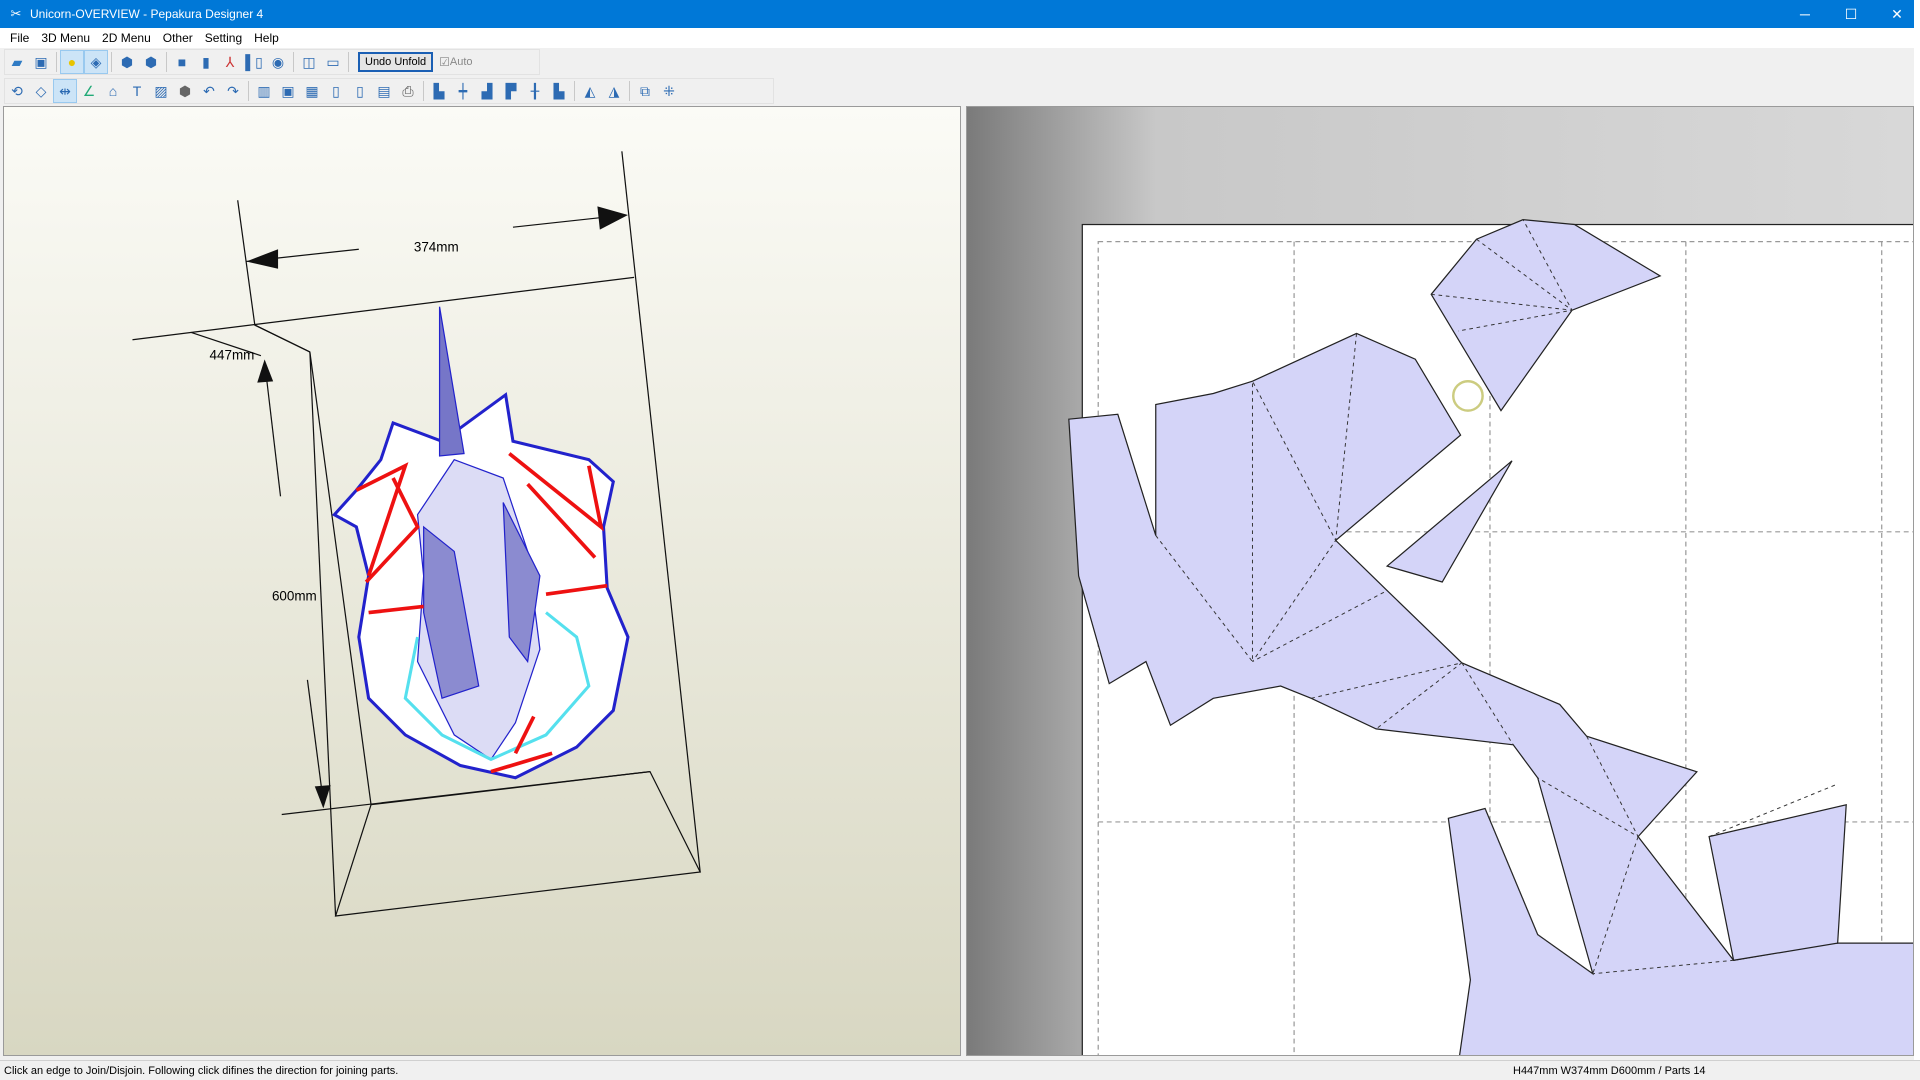 The height and width of the screenshot is (1080, 1920). What do you see at coordinates (147, 14) in the screenshot?
I see `window-title: Unicorn-OVERVIEW - Pepakura Designer 4` at bounding box center [147, 14].